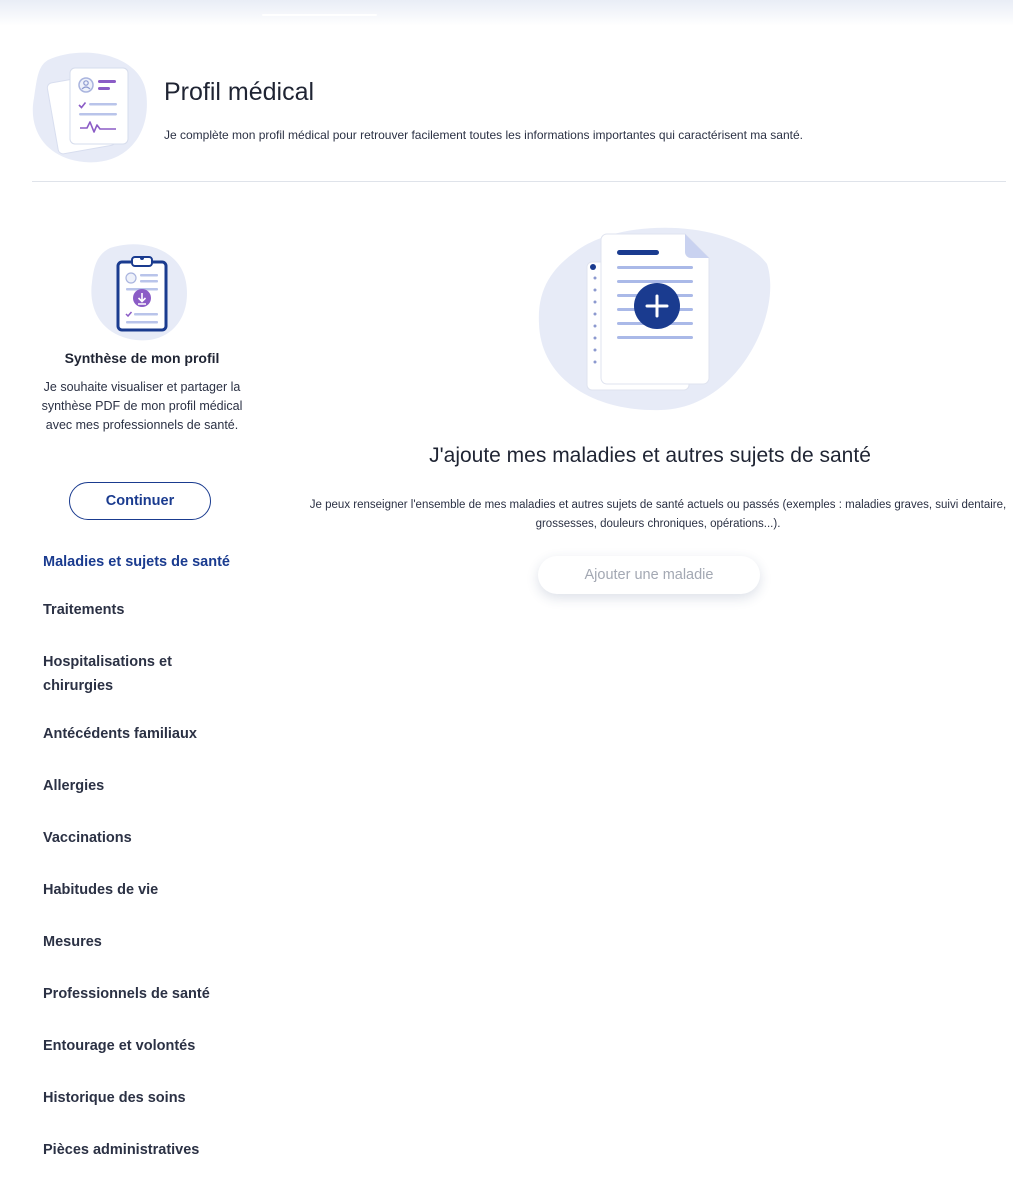 The image size is (1013, 1190). What do you see at coordinates (319, 15) in the screenshot?
I see `top-tab-indicator` at bounding box center [319, 15].